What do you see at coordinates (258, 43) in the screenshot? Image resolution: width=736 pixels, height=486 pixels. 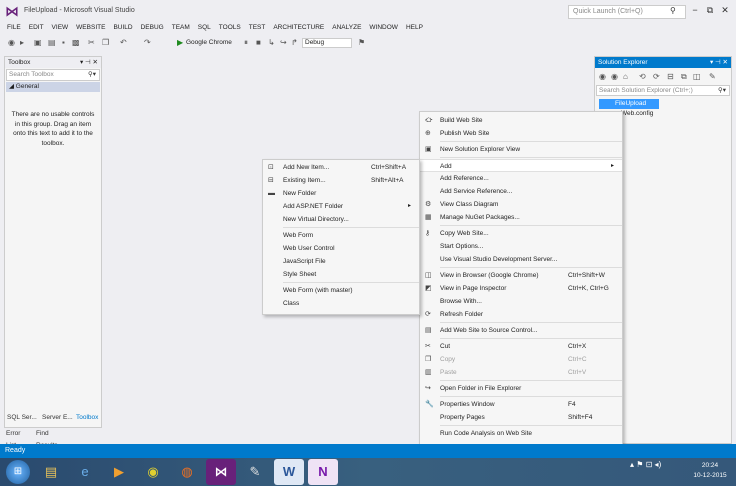 I see `stop-icon: ■` at bounding box center [258, 43].